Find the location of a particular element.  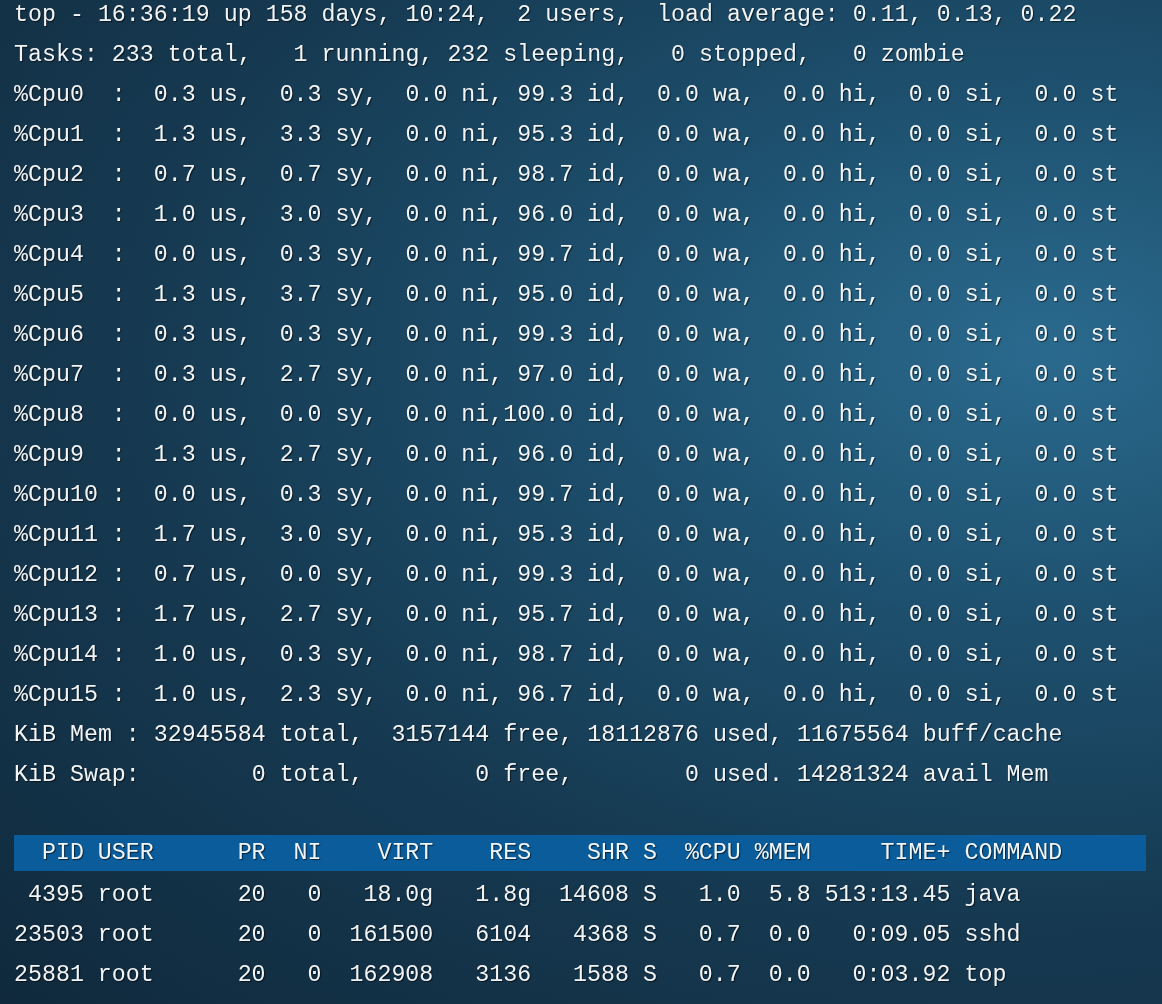

terminal-line: %Cpu9 : 1.3 us, 2.7 sy, 0.0 ni, 96.0 id, 0.0 wa, 0.0 hi, 0.0 si, 0.0 st is located at coordinates (566, 455).